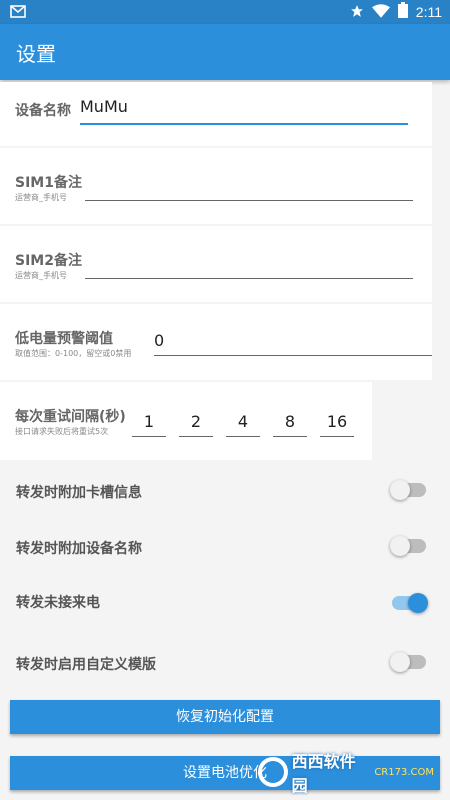  Describe the element at coordinates (408, 490) in the screenshot. I see `sim-slot-toggle` at that location.